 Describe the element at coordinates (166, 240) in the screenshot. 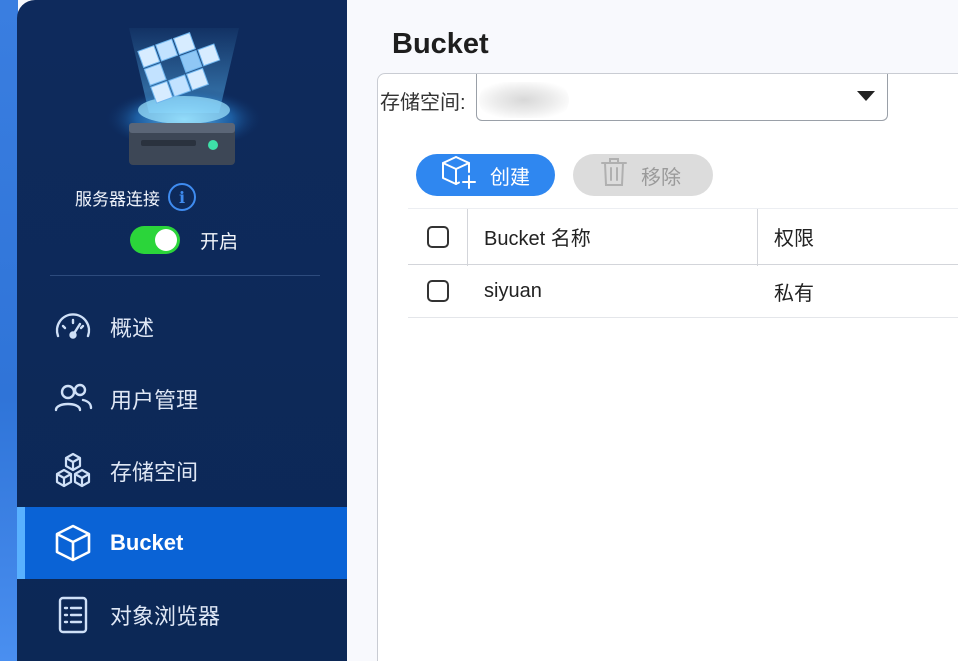

I see `toggle-knob` at that location.